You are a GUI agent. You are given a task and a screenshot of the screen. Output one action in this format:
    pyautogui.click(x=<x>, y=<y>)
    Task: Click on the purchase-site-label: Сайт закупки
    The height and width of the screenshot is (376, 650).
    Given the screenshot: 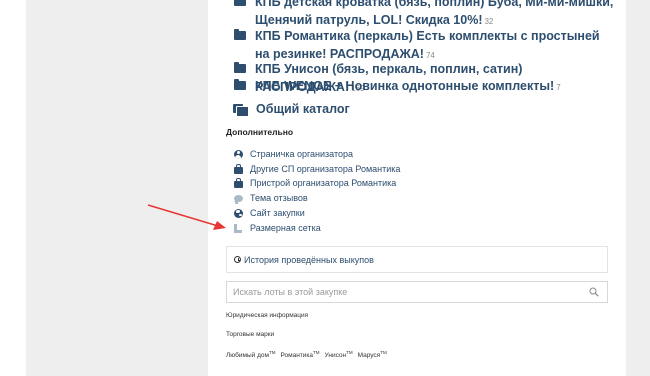 What is the action you would take?
    pyautogui.click(x=277, y=213)
    